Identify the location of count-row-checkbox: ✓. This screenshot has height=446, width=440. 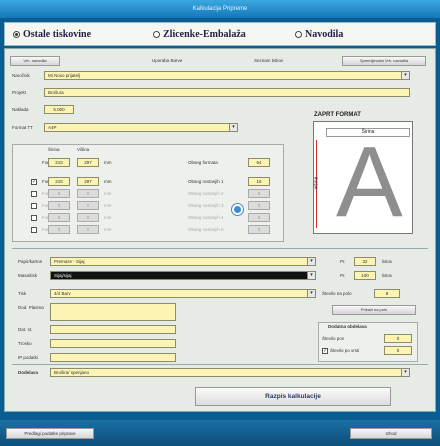
(325, 351).